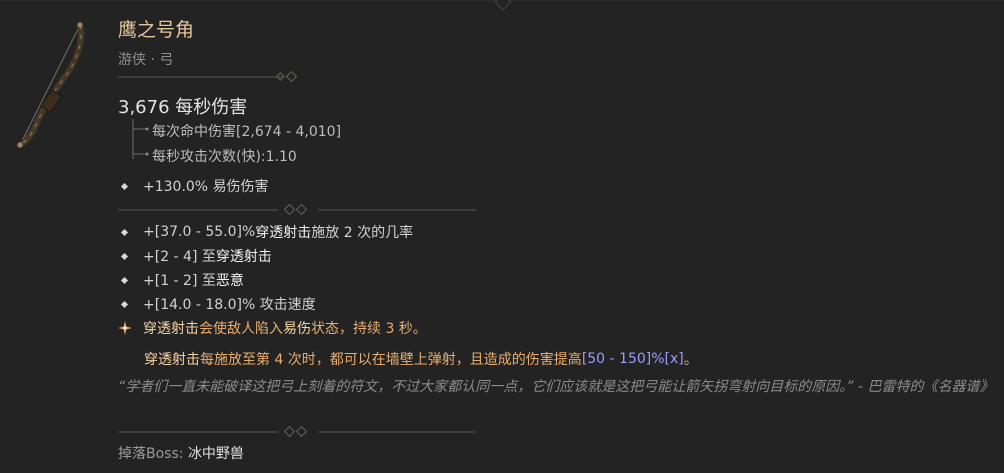  I want to click on legendary-text: 会使敌人陷入, so click(241, 329).